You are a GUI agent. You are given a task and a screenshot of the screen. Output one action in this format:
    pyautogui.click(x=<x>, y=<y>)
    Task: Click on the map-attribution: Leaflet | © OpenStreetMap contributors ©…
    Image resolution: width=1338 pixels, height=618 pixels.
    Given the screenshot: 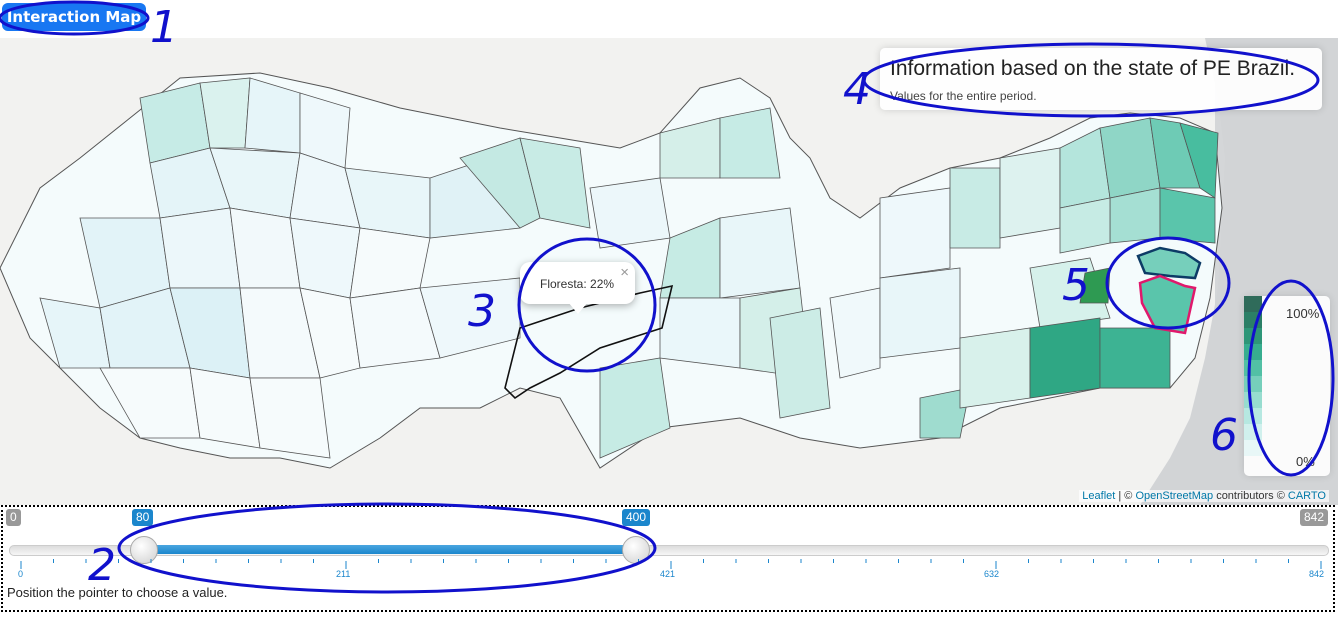 What is the action you would take?
    pyautogui.click(x=1204, y=496)
    